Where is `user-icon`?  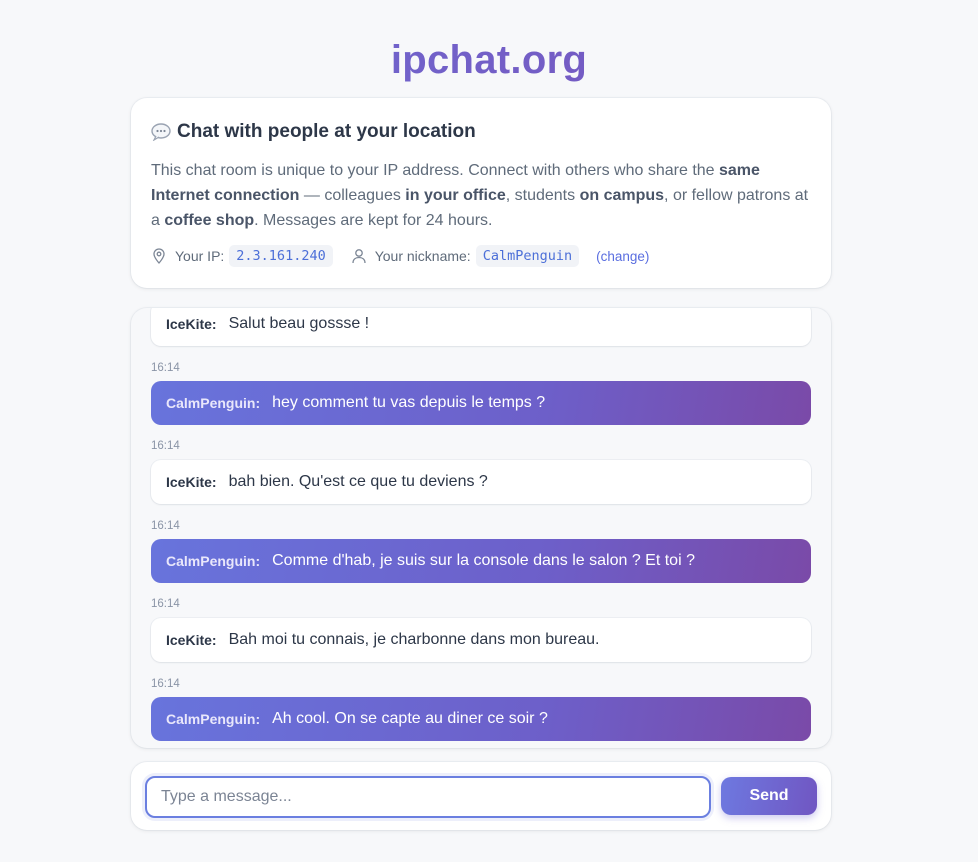 user-icon is located at coordinates (359, 256).